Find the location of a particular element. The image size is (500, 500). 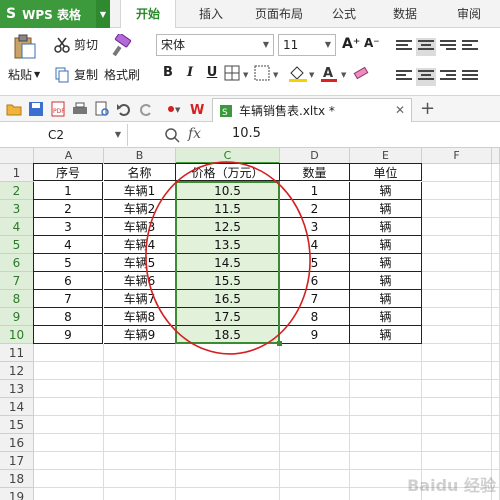

table-cell: 5 is located at coordinates (68, 263).